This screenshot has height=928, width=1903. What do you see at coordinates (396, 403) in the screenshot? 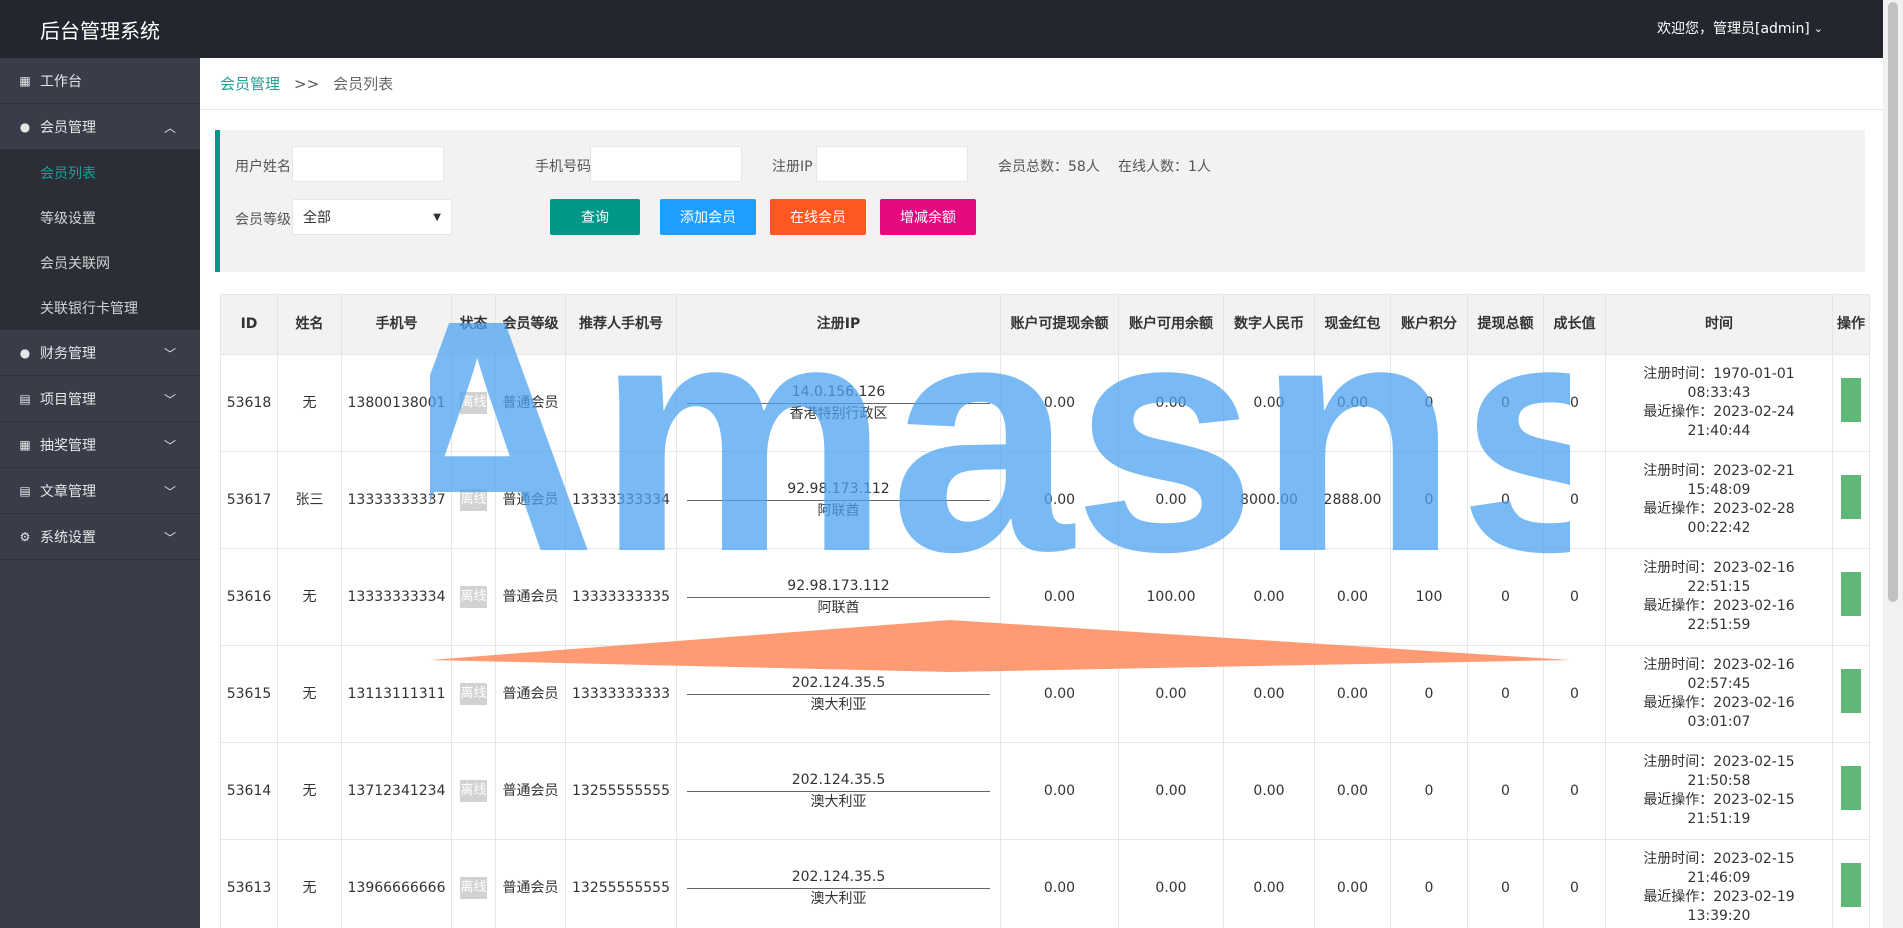
I see `cell-phone: 13800138001` at bounding box center [396, 403].